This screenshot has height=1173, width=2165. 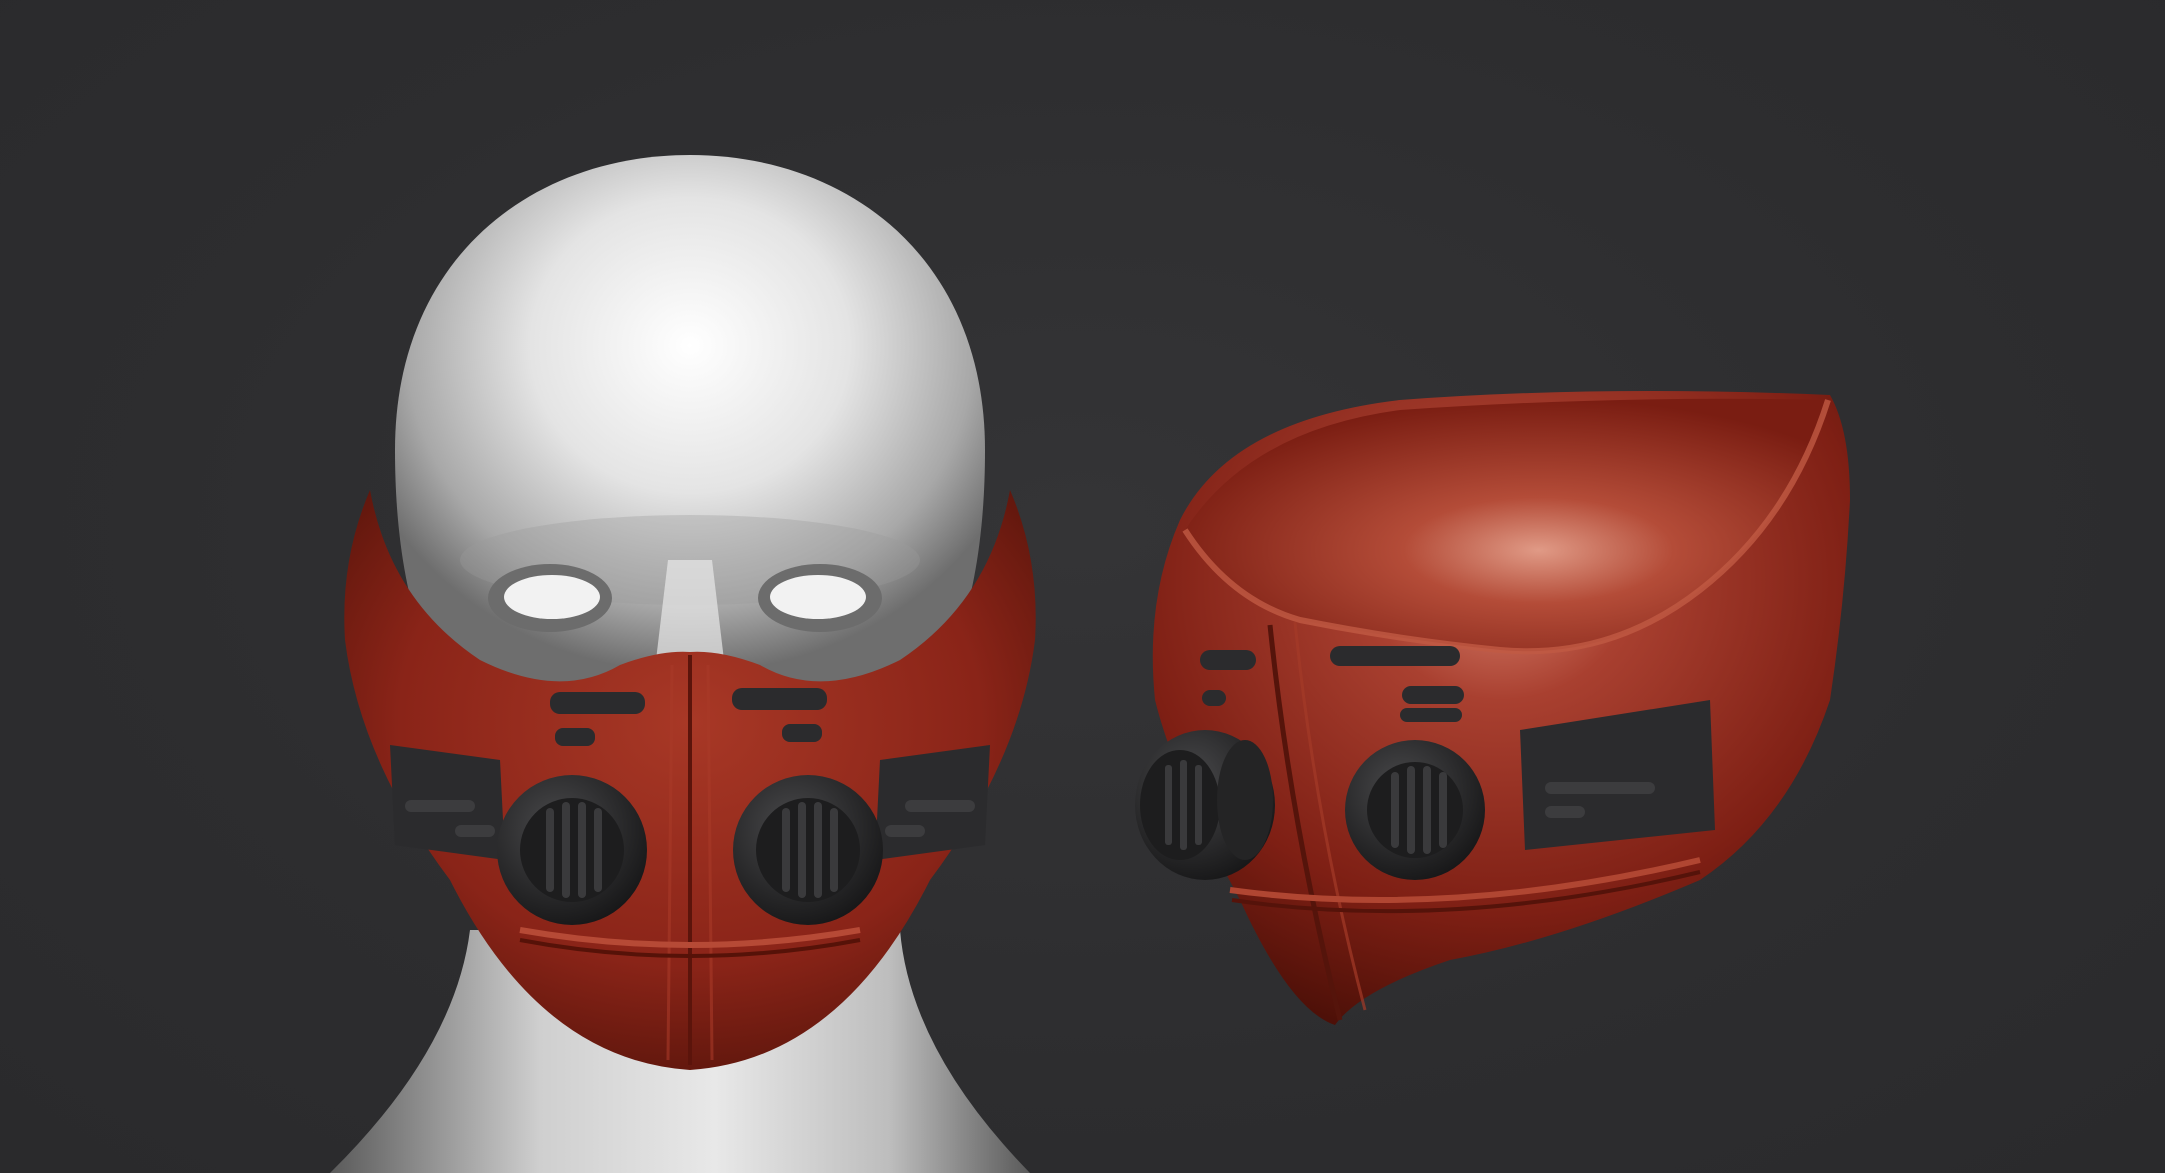 What do you see at coordinates (1205, 805) in the screenshot?
I see `filter-side-far` at bounding box center [1205, 805].